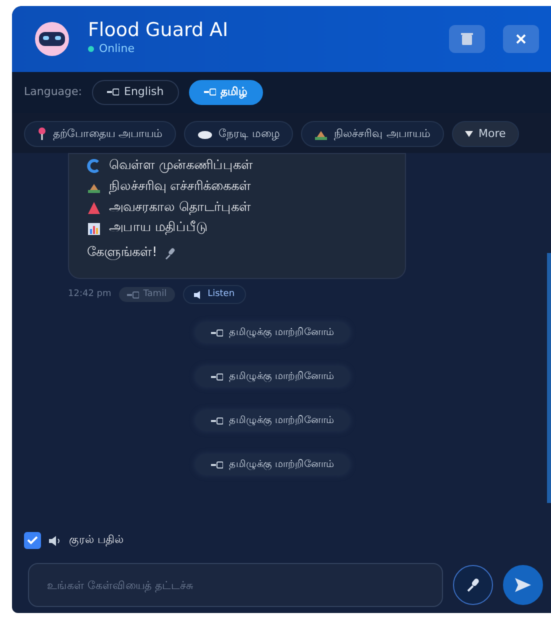 The image size is (551, 619). What do you see at coordinates (235, 585) in the screenshot?
I see `message-input: உங்கள் கேள்வியைத் தட்டச்சு` at bounding box center [235, 585].